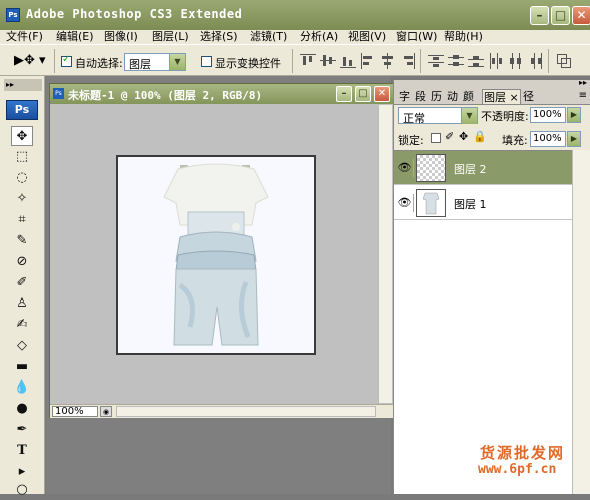 Image resolution: width=590 pixels, height=500 pixels. What do you see at coordinates (476, 61) in the screenshot?
I see `distribute-bottom-icon` at bounding box center [476, 61].